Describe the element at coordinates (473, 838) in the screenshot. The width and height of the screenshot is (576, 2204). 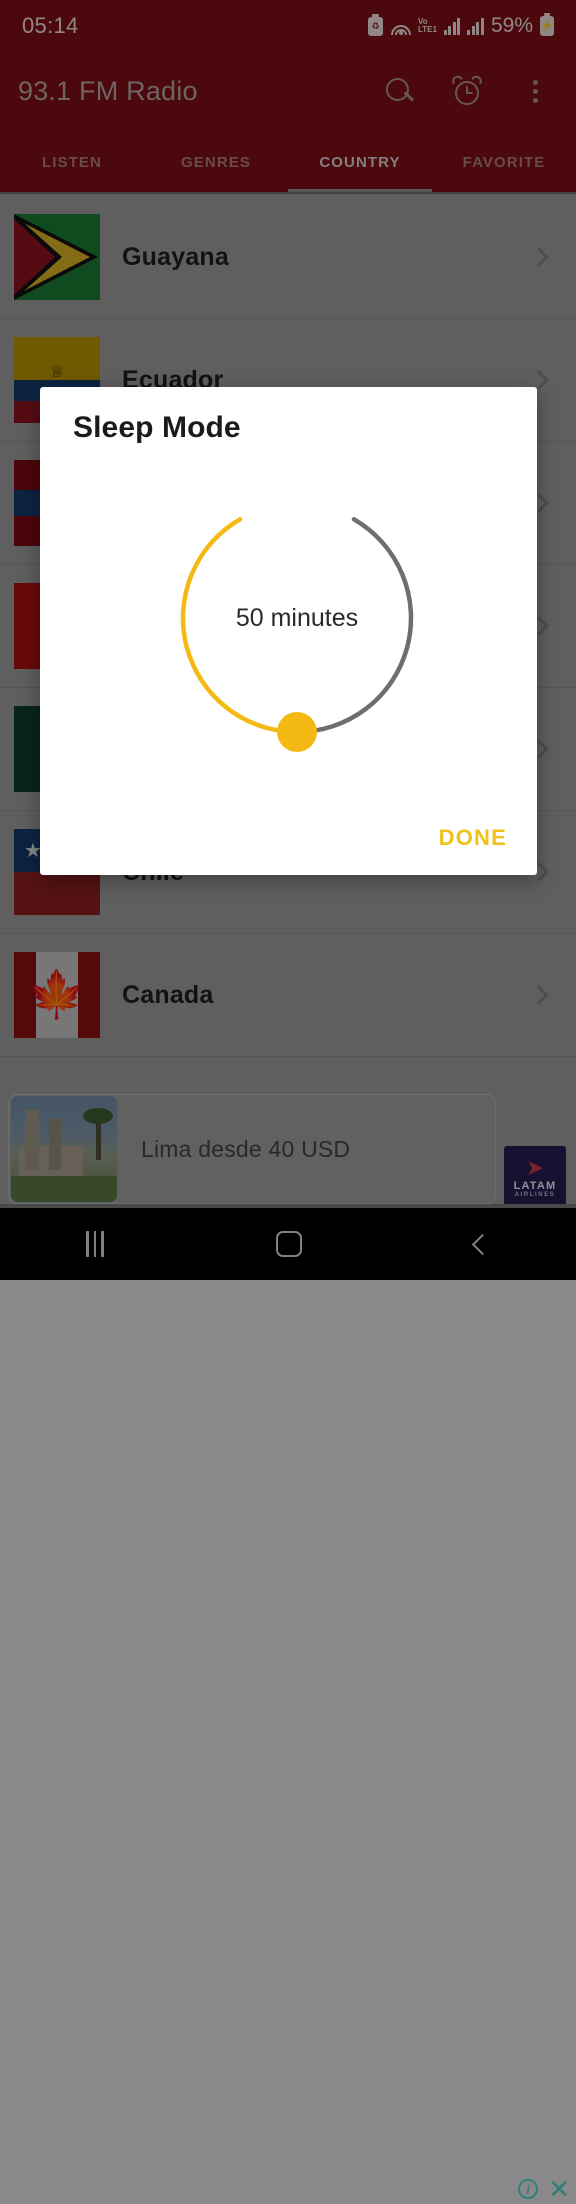
I see `done-button: DONE` at that location.